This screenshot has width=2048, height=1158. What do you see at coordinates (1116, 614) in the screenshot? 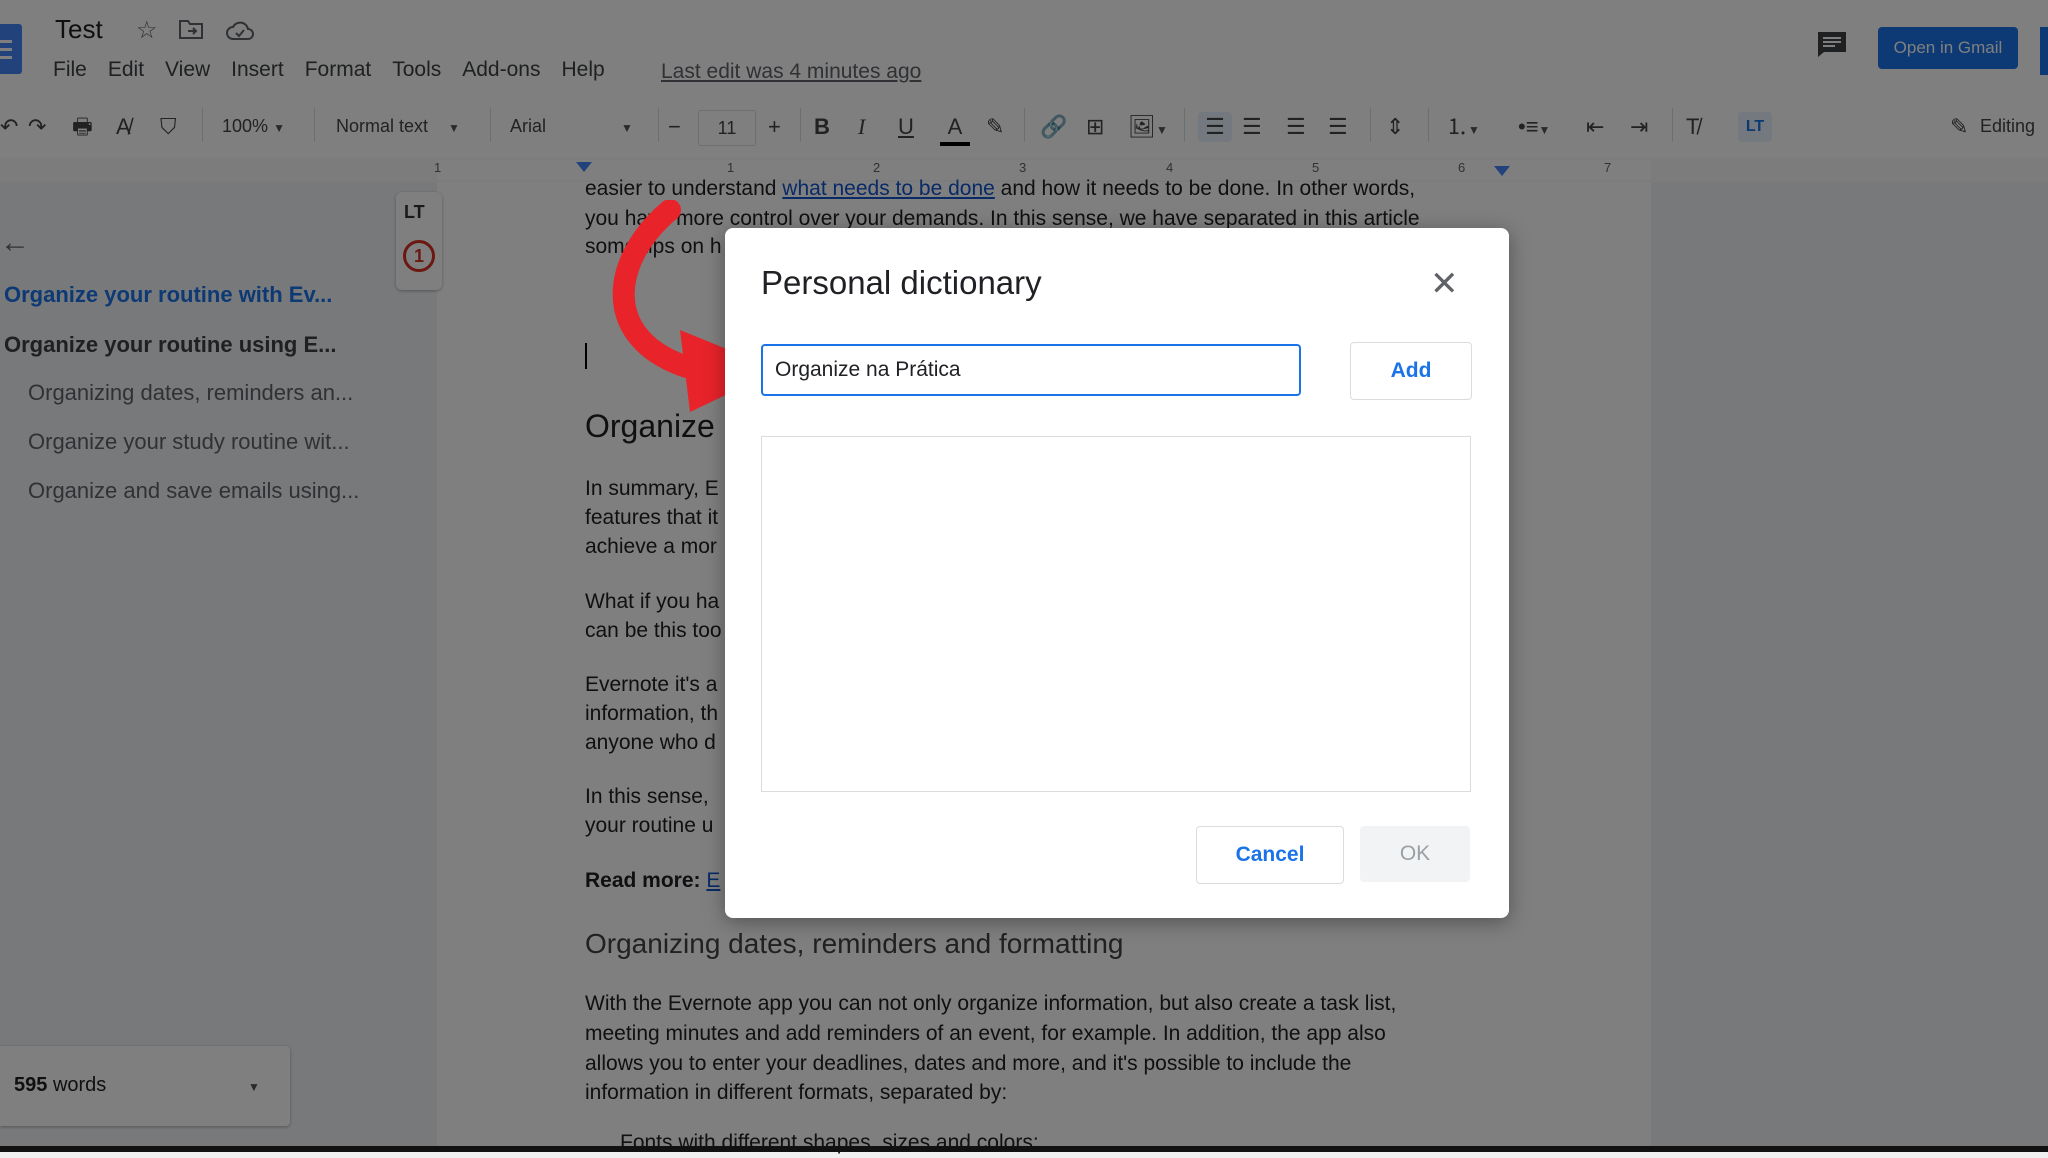
I see `dictionary-word-list` at bounding box center [1116, 614].